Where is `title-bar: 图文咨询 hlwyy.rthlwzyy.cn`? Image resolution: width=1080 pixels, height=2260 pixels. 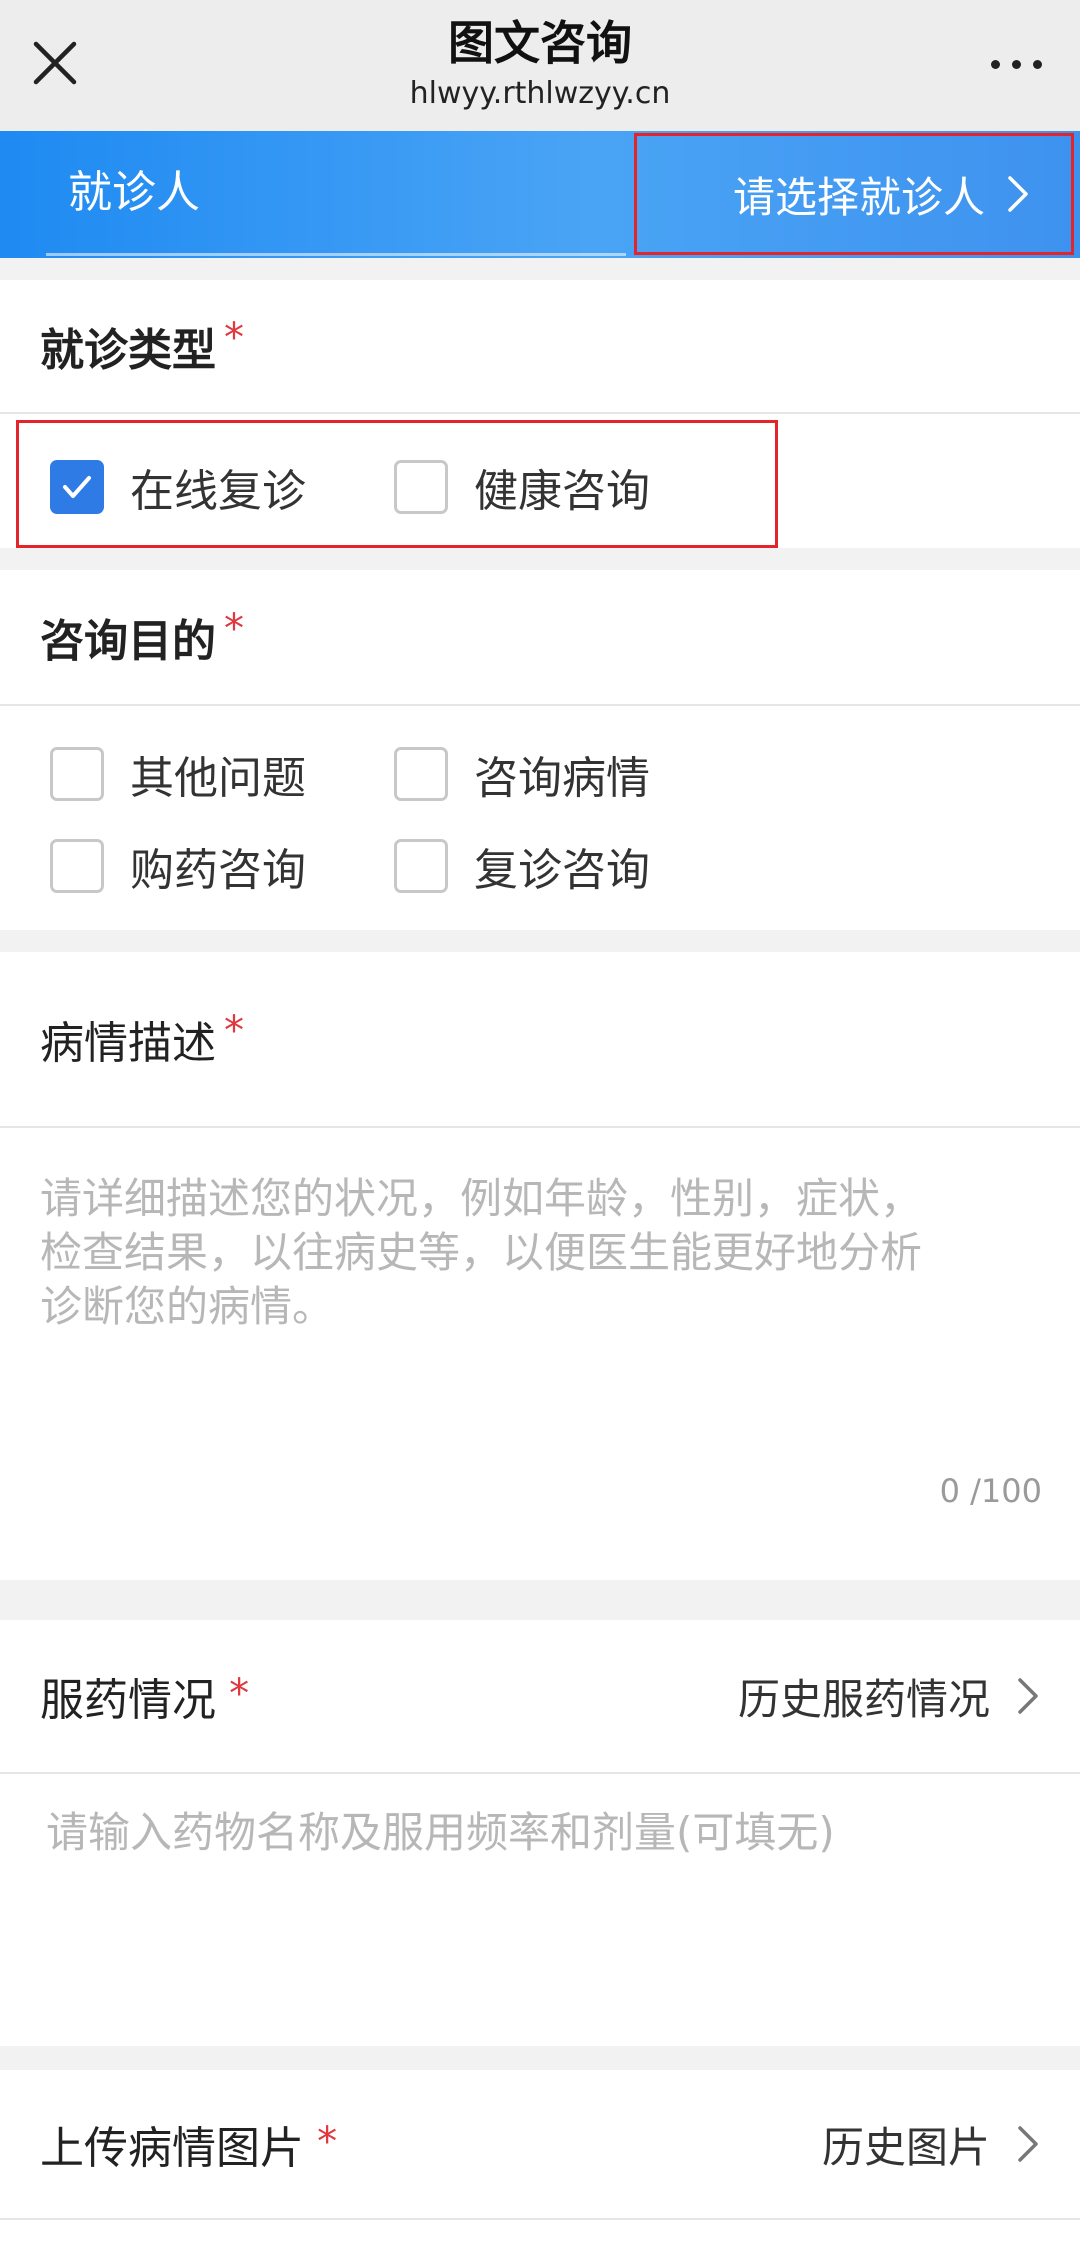
title-bar: 图文咨询 hlwyy.rthlwzyy.cn is located at coordinates (540, 65).